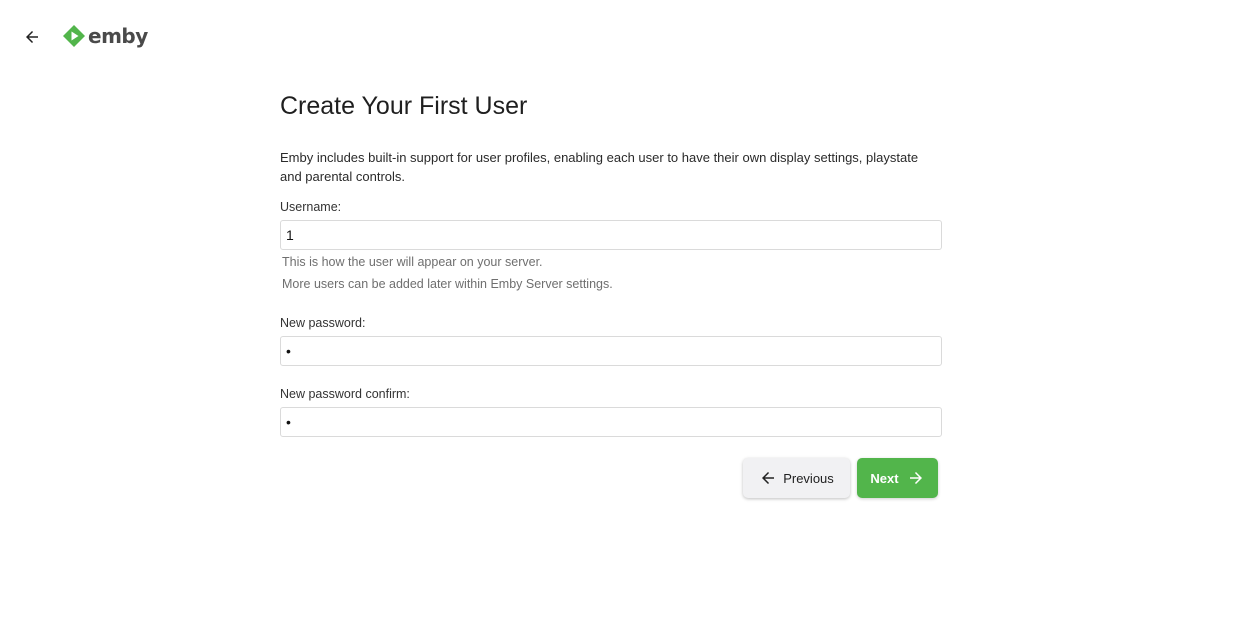  Describe the element at coordinates (884, 478) in the screenshot. I see `next-button-label: Next` at that location.